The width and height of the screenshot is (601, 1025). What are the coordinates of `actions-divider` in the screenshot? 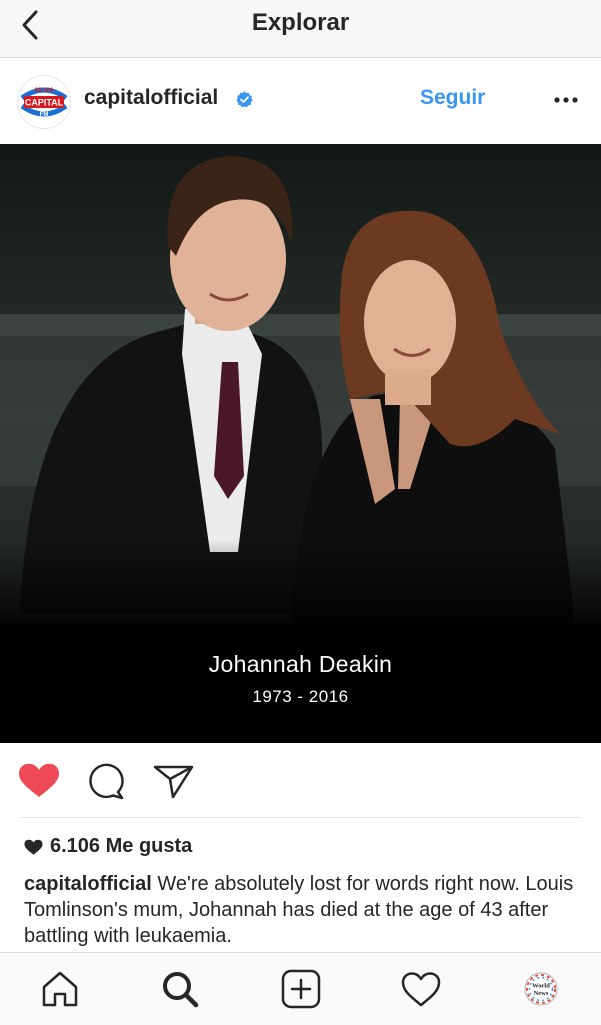 It's located at (300, 817).